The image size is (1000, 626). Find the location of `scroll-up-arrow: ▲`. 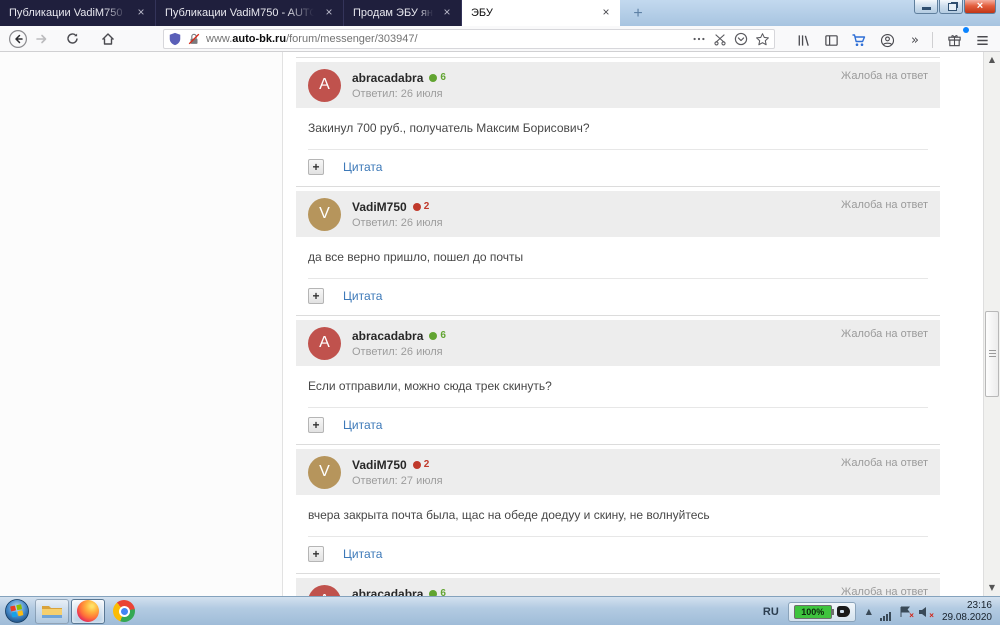

scroll-up-arrow: ▲ is located at coordinates (992, 60).